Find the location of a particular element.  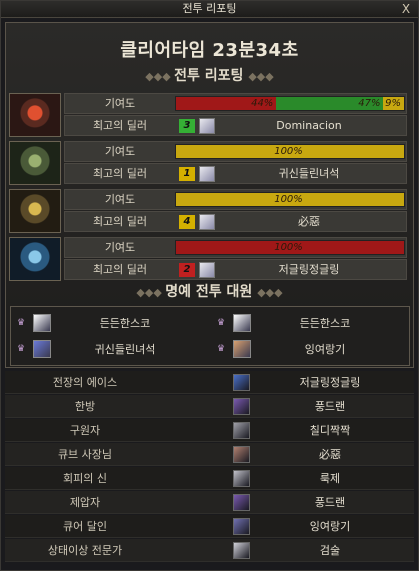

title-bar: 전투 리포팅 X is located at coordinates (209, 9).